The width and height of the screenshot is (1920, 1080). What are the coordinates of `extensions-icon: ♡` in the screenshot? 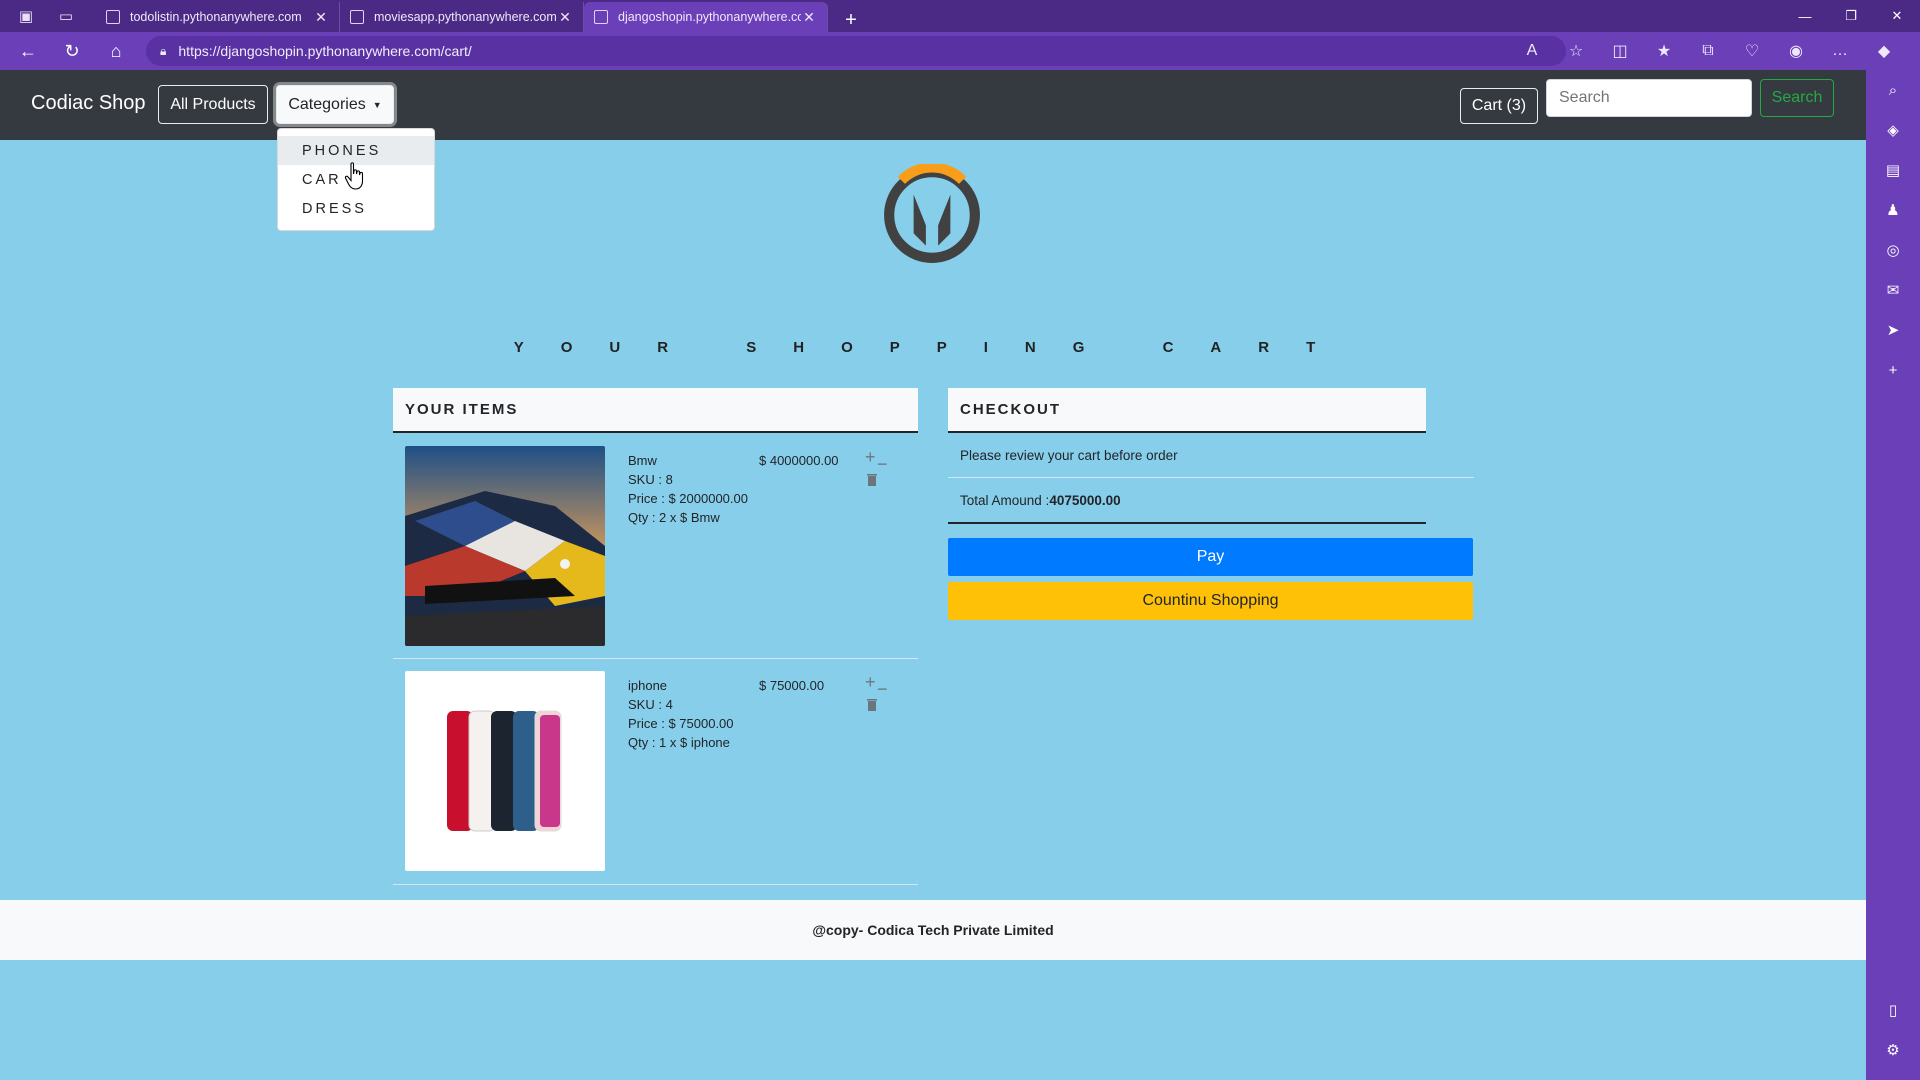 It's located at (1752, 51).